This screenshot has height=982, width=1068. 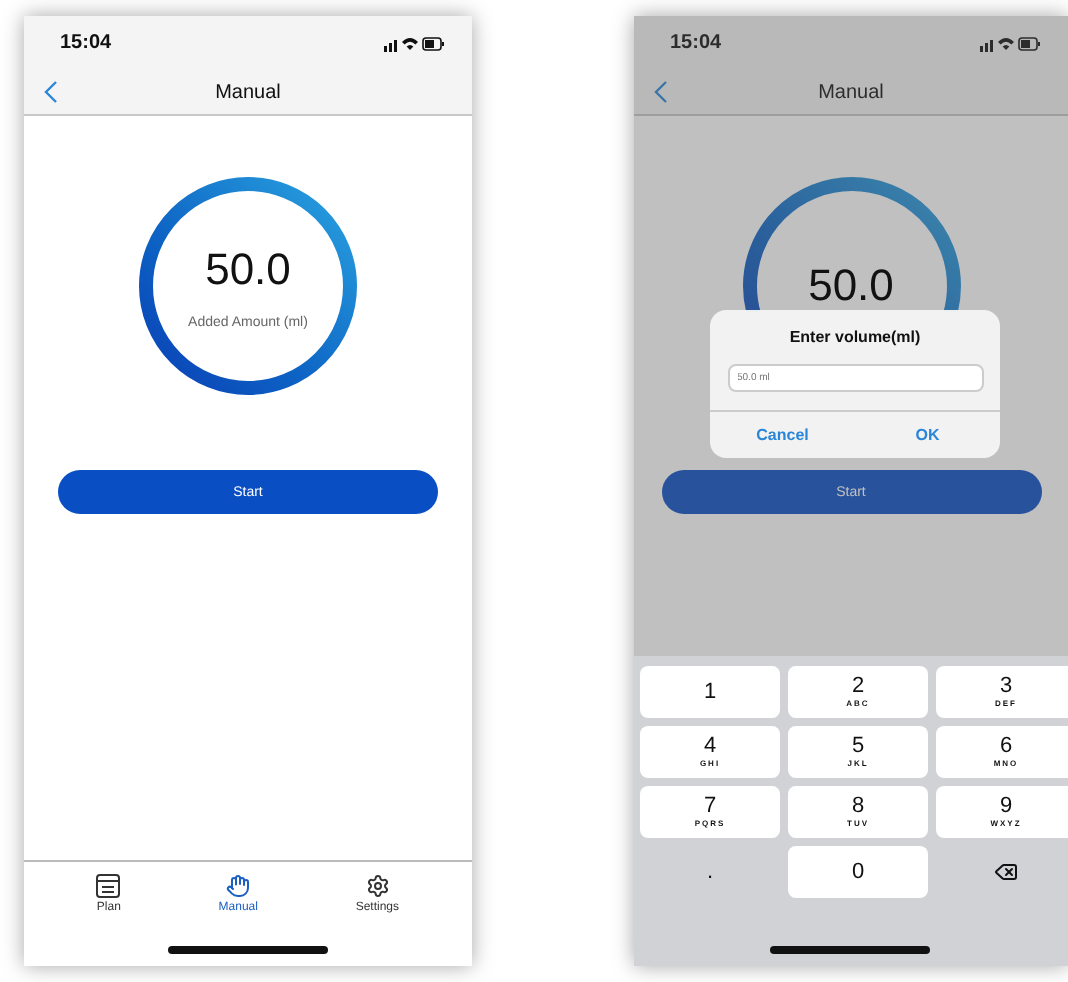 What do you see at coordinates (710, 692) in the screenshot?
I see `keypad-key: 1` at bounding box center [710, 692].